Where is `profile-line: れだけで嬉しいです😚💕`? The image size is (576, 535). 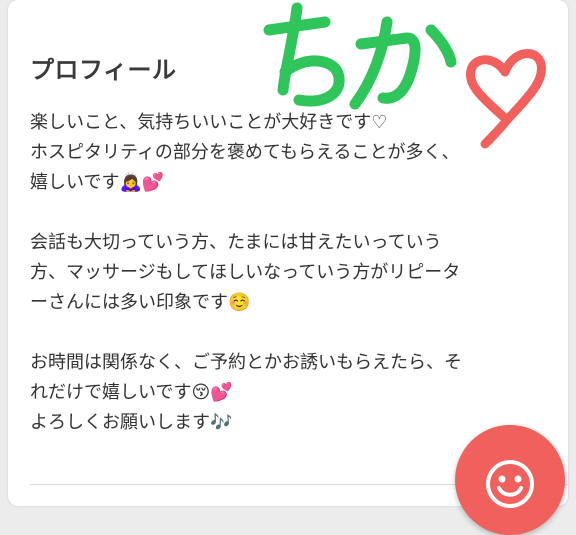 profile-line: れだけで嬉しいです😚💕 is located at coordinates (131, 392).